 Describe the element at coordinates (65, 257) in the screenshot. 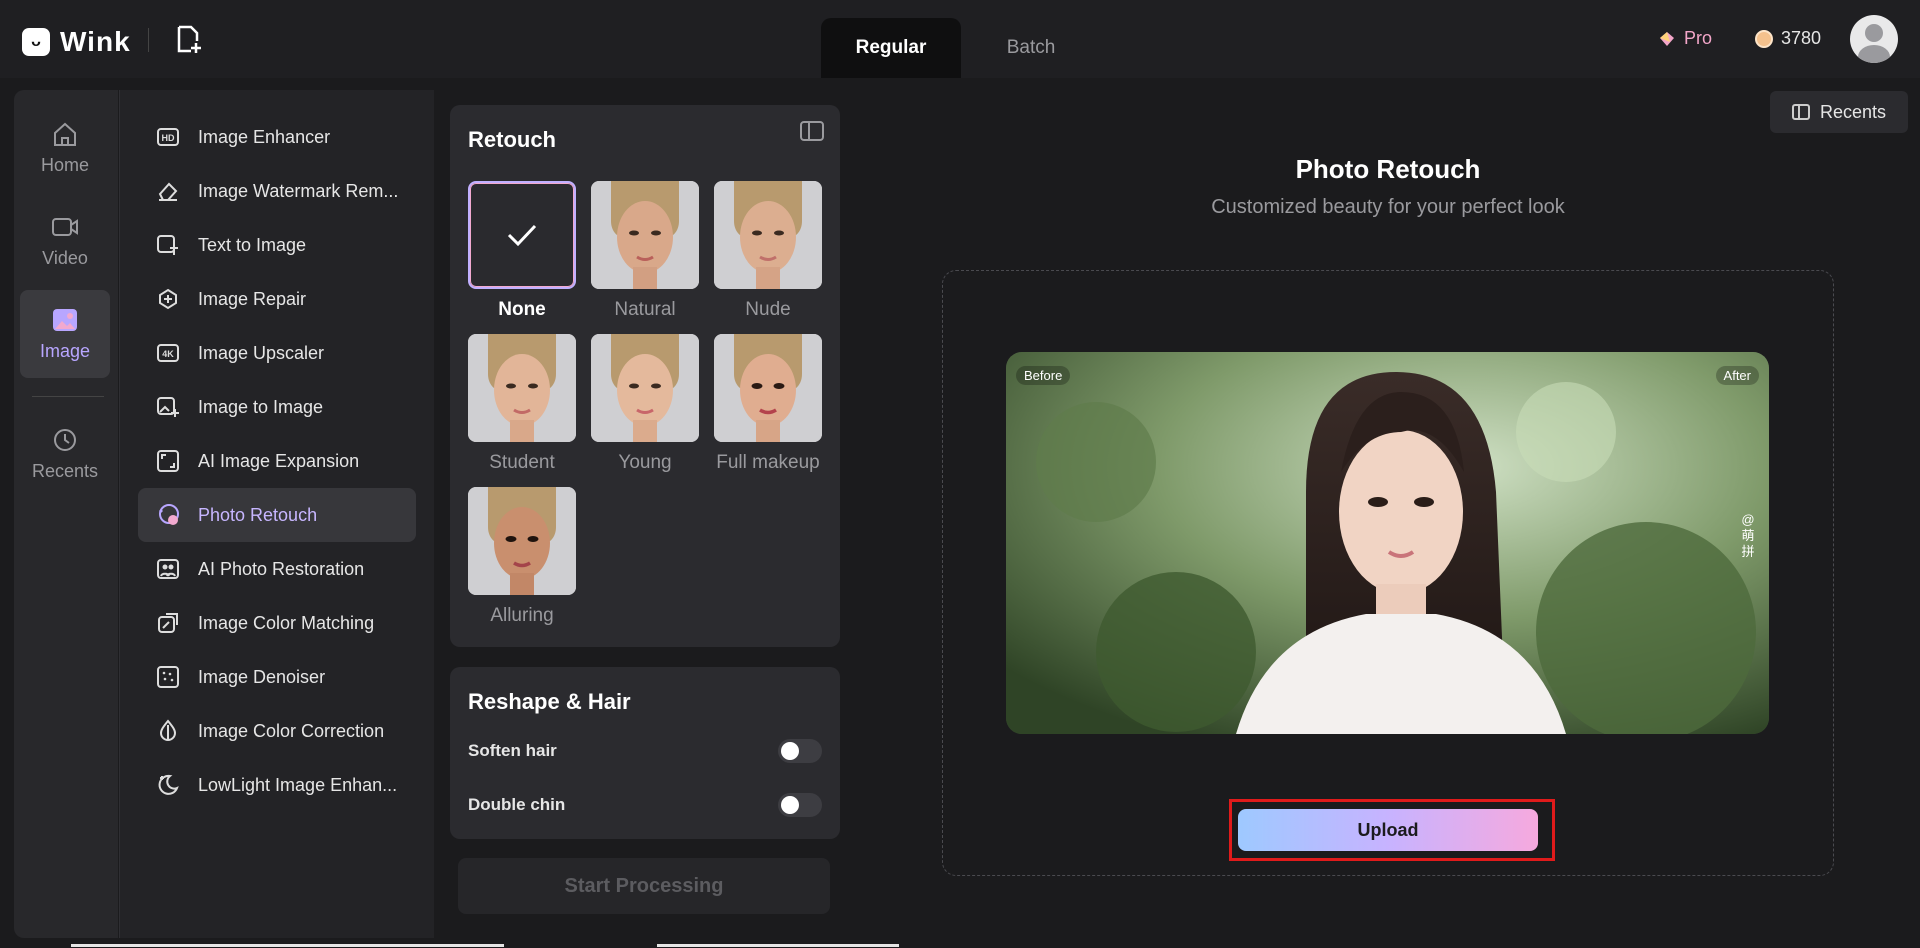

I see `nav-video-label: Video` at that location.